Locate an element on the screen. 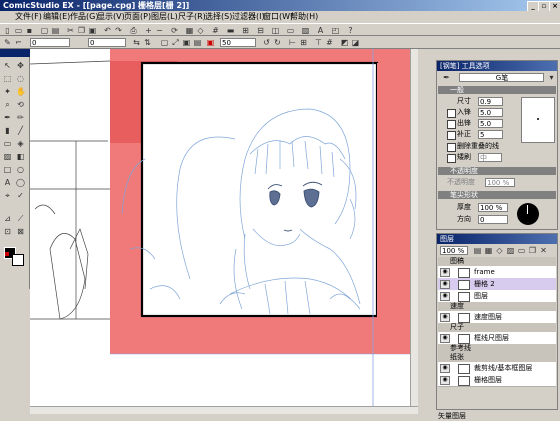 Image resolution: width=560 pixels, height=421 pixels. view-icon: ◫ is located at coordinates (275, 30).